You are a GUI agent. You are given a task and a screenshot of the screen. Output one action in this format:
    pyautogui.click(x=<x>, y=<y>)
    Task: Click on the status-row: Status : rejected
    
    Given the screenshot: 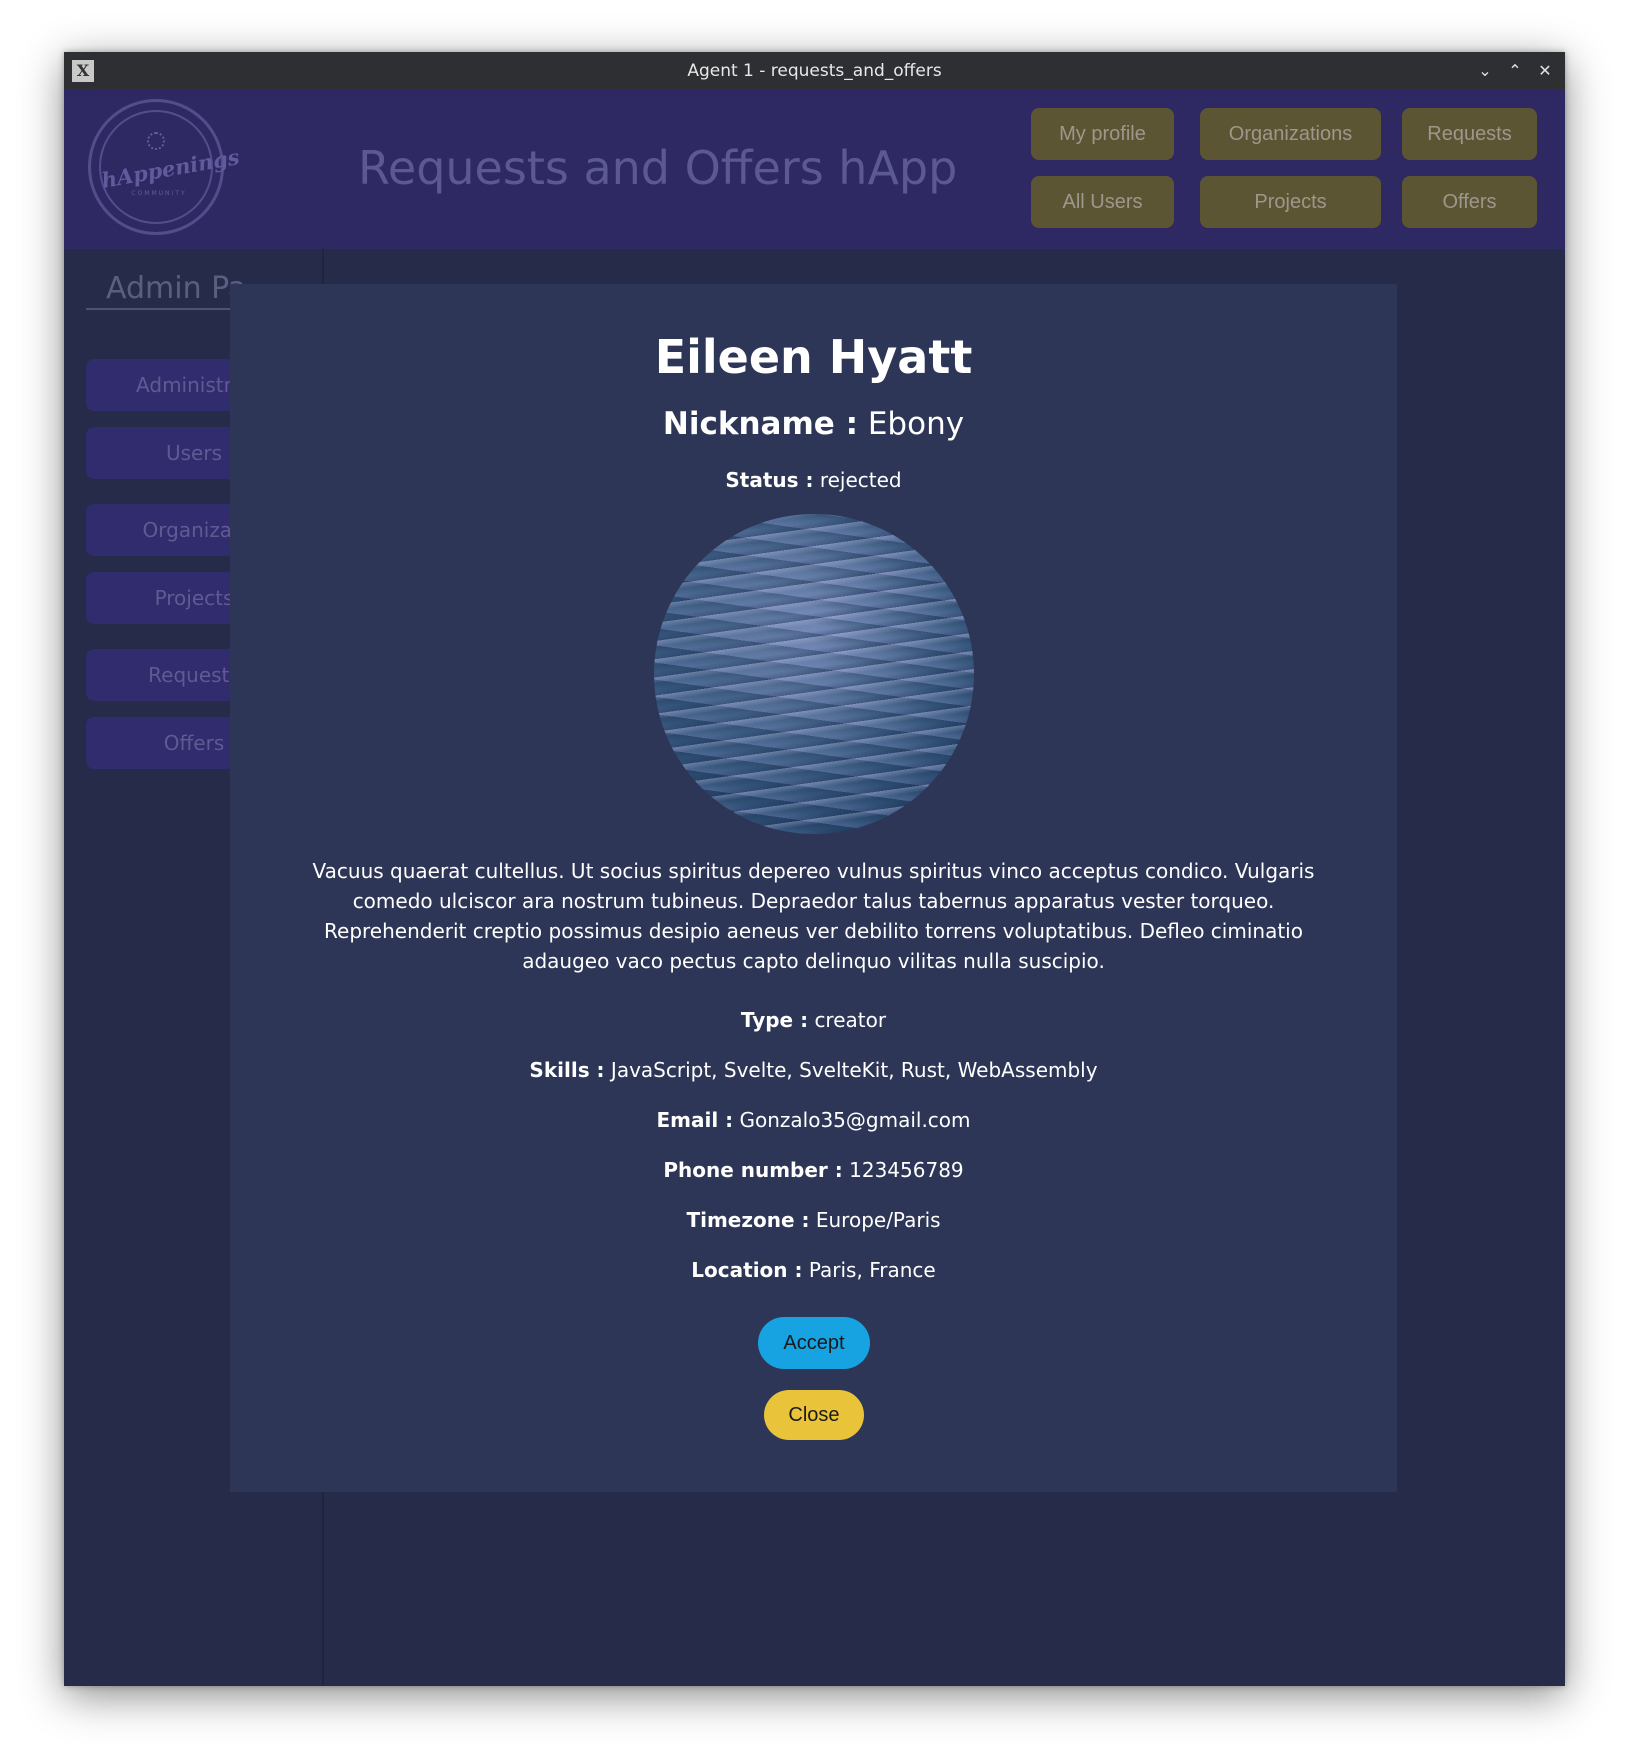 What is the action you would take?
    pyautogui.click(x=813, y=480)
    